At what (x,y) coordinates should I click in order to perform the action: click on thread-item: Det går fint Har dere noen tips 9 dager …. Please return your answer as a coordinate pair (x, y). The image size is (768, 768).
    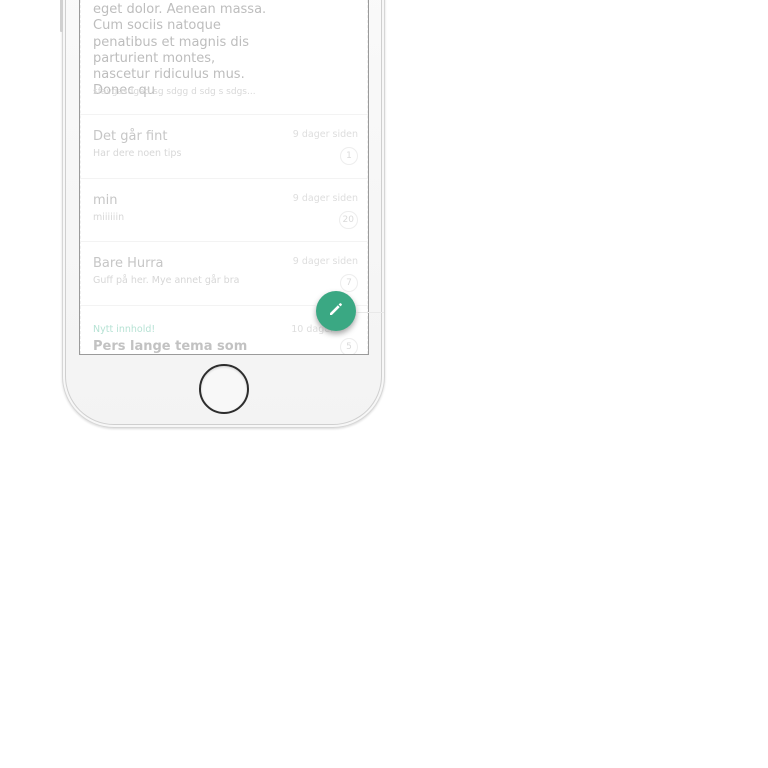
    Looking at the image, I should click on (224, 147).